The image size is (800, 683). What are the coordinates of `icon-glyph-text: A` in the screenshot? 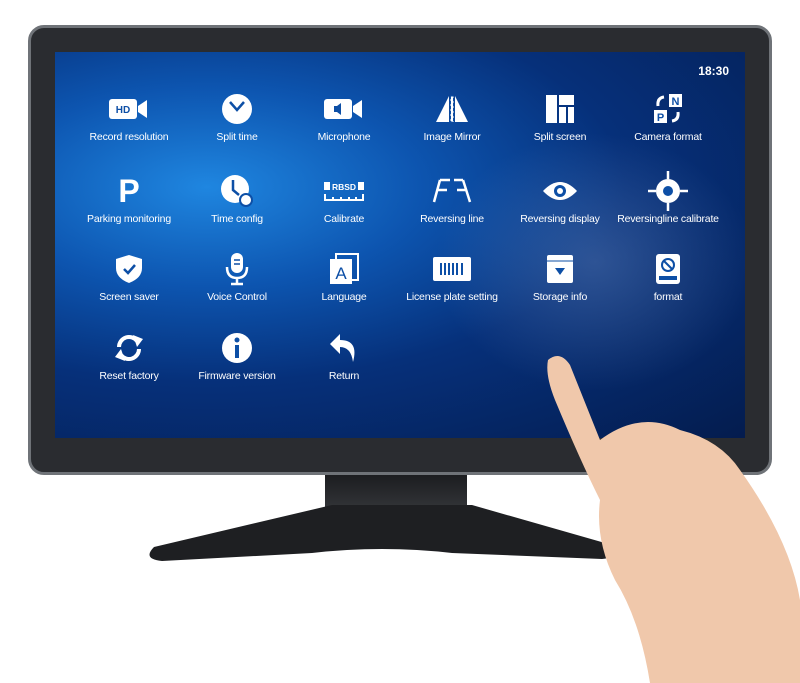 It's located at (341, 273).